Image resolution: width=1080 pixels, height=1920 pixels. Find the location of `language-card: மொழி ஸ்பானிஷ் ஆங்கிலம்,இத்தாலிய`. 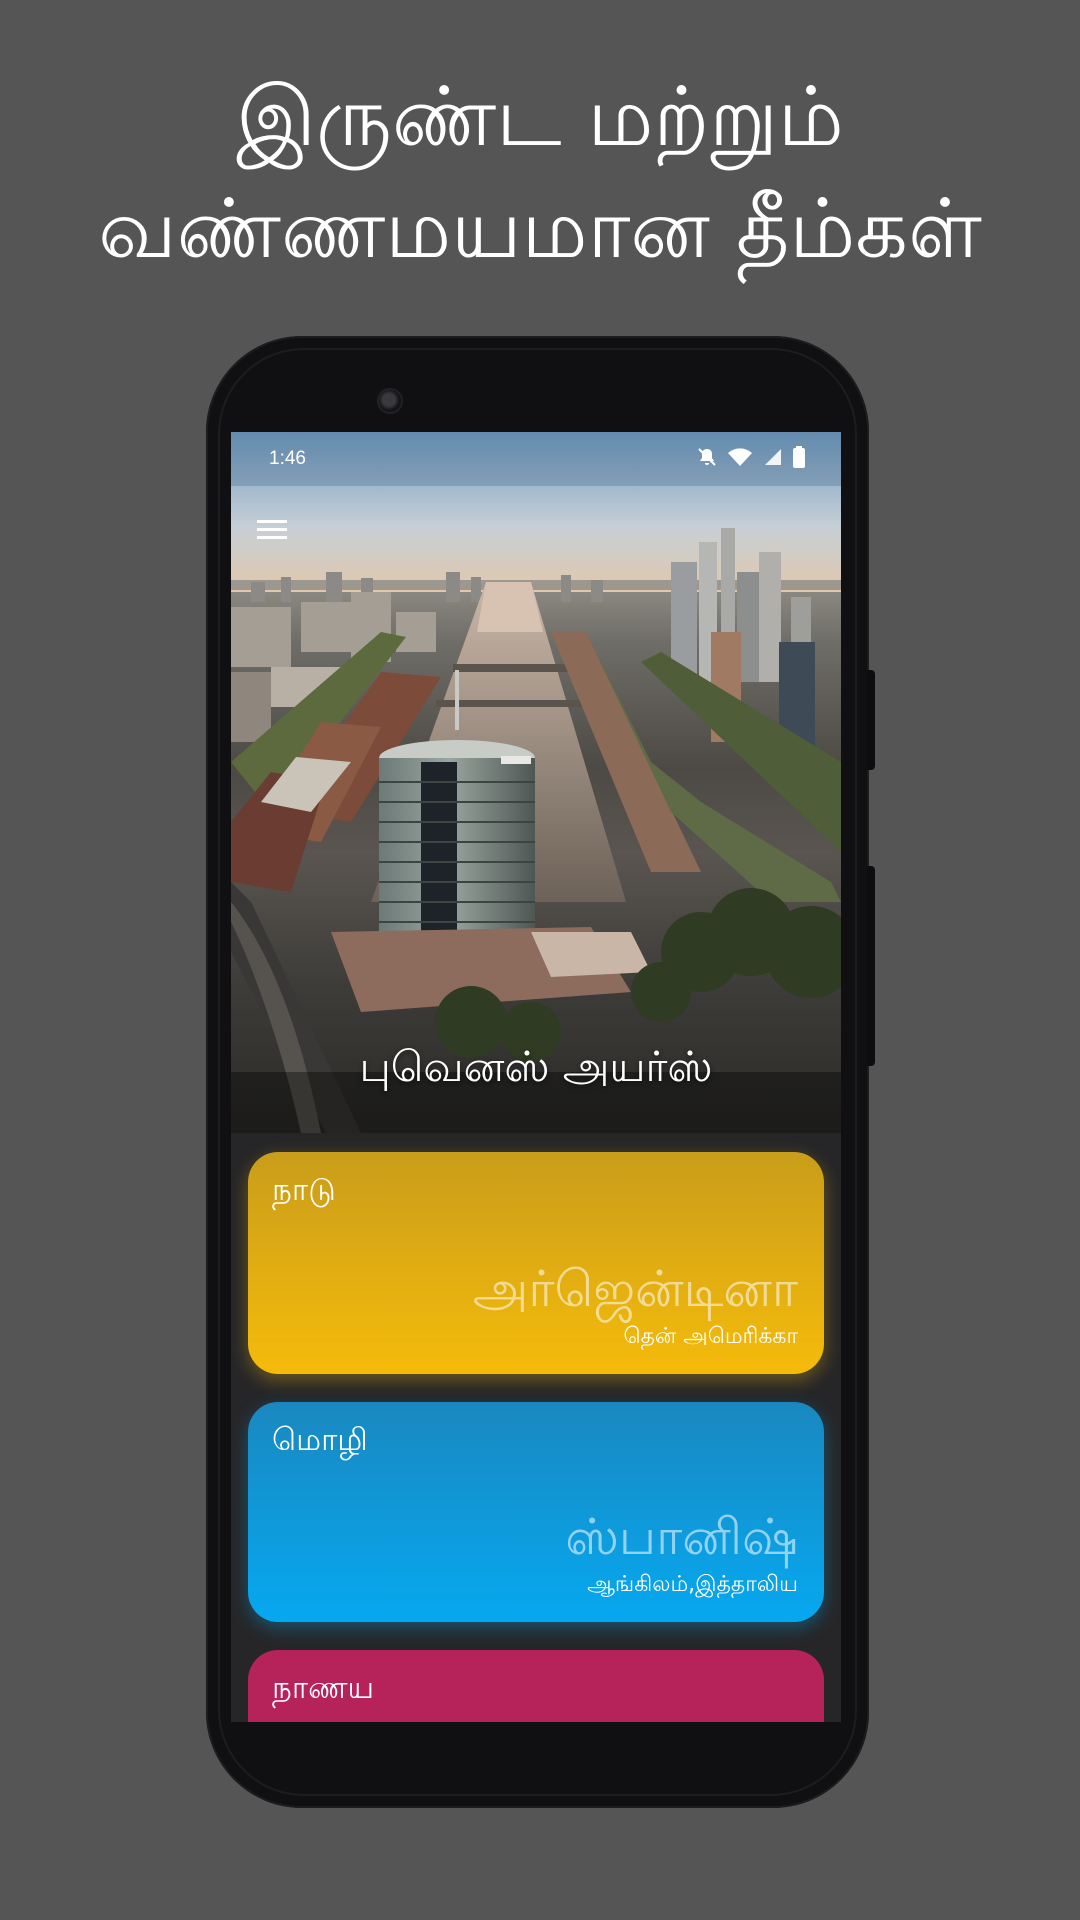

language-card: மொழி ஸ்பானிஷ் ஆங்கிலம்,இத்தாலிய is located at coordinates (536, 1512).